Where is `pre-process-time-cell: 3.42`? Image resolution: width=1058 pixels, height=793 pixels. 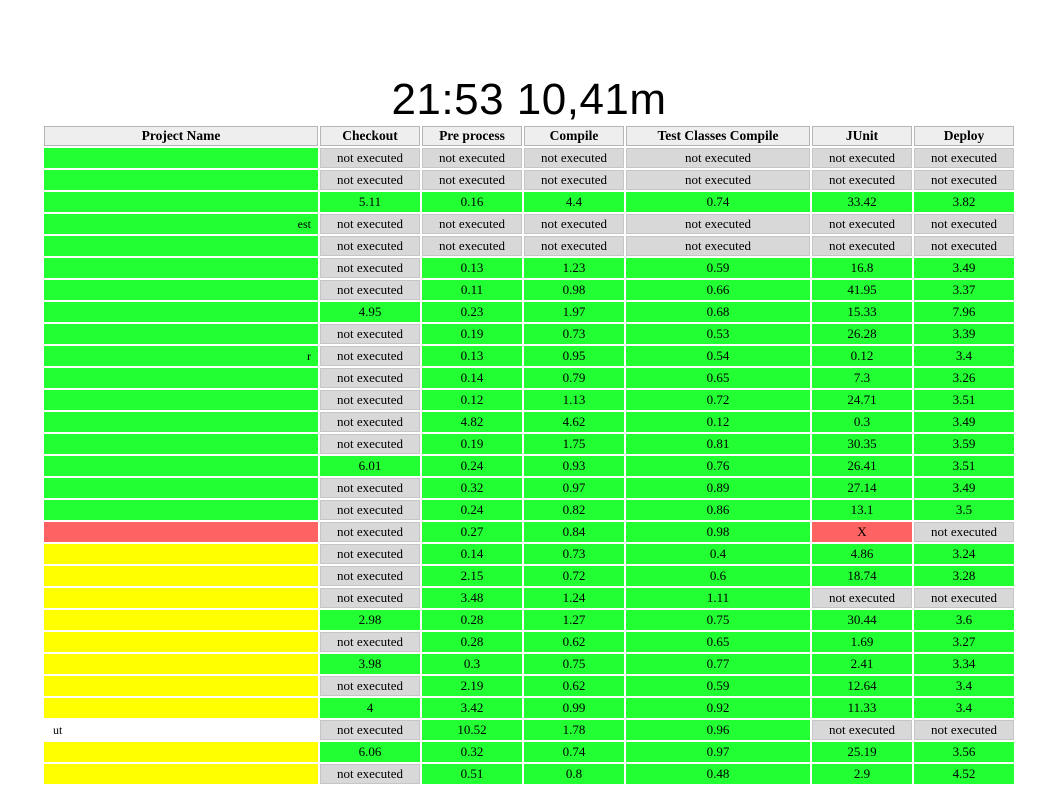
pre-process-time-cell: 3.42 is located at coordinates (472, 708).